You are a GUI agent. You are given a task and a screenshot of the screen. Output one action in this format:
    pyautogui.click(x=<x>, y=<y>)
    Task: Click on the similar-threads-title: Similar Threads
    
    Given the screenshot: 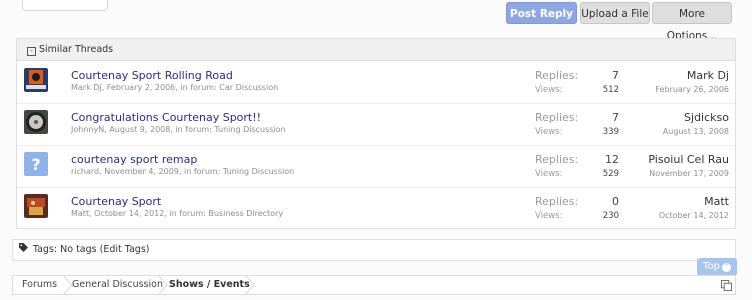 What is the action you would take?
    pyautogui.click(x=76, y=49)
    